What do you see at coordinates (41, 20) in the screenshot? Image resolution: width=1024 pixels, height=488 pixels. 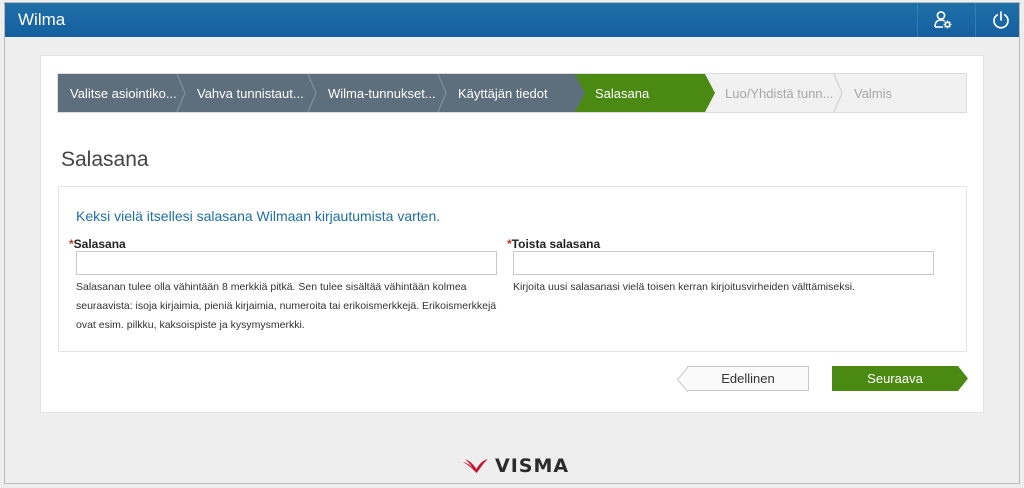 I see `app-title: Wilma` at bounding box center [41, 20].